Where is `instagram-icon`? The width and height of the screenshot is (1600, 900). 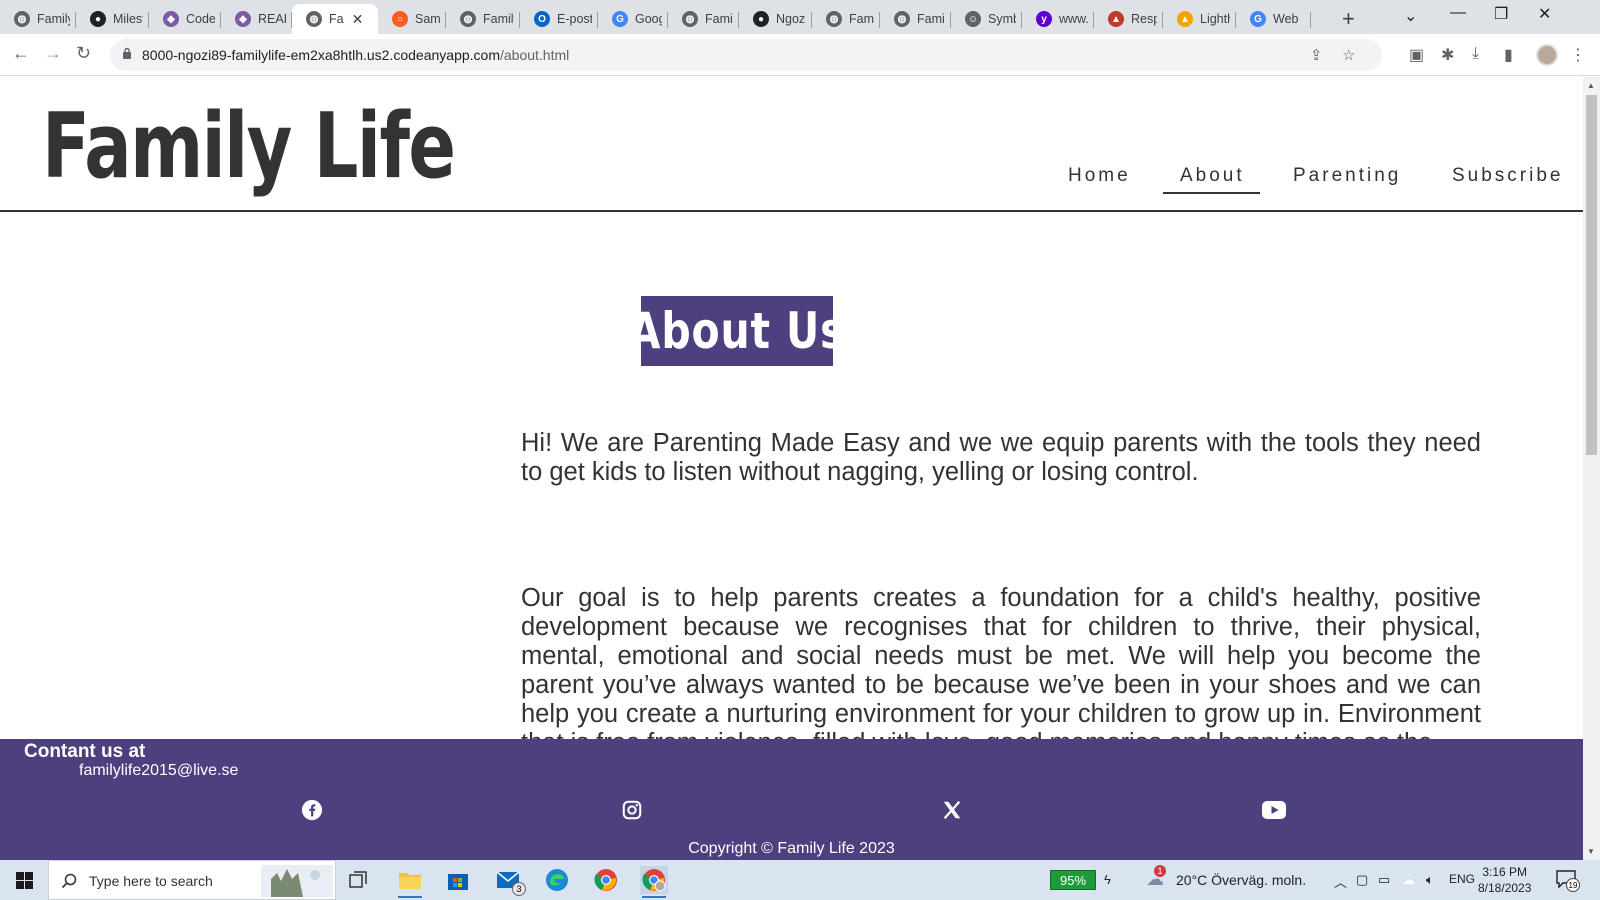
instagram-icon is located at coordinates (632, 810).